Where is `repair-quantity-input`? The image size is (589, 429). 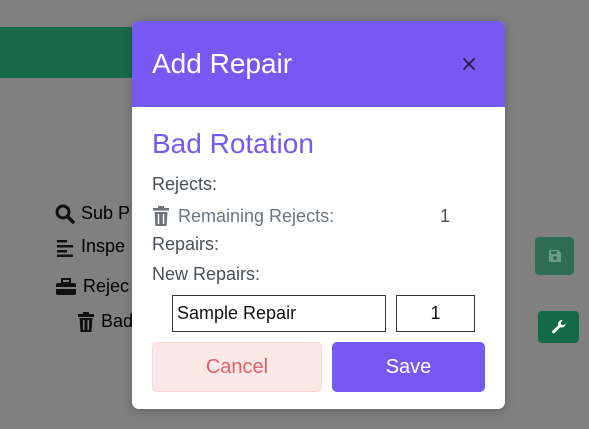
repair-quantity-input is located at coordinates (435, 313).